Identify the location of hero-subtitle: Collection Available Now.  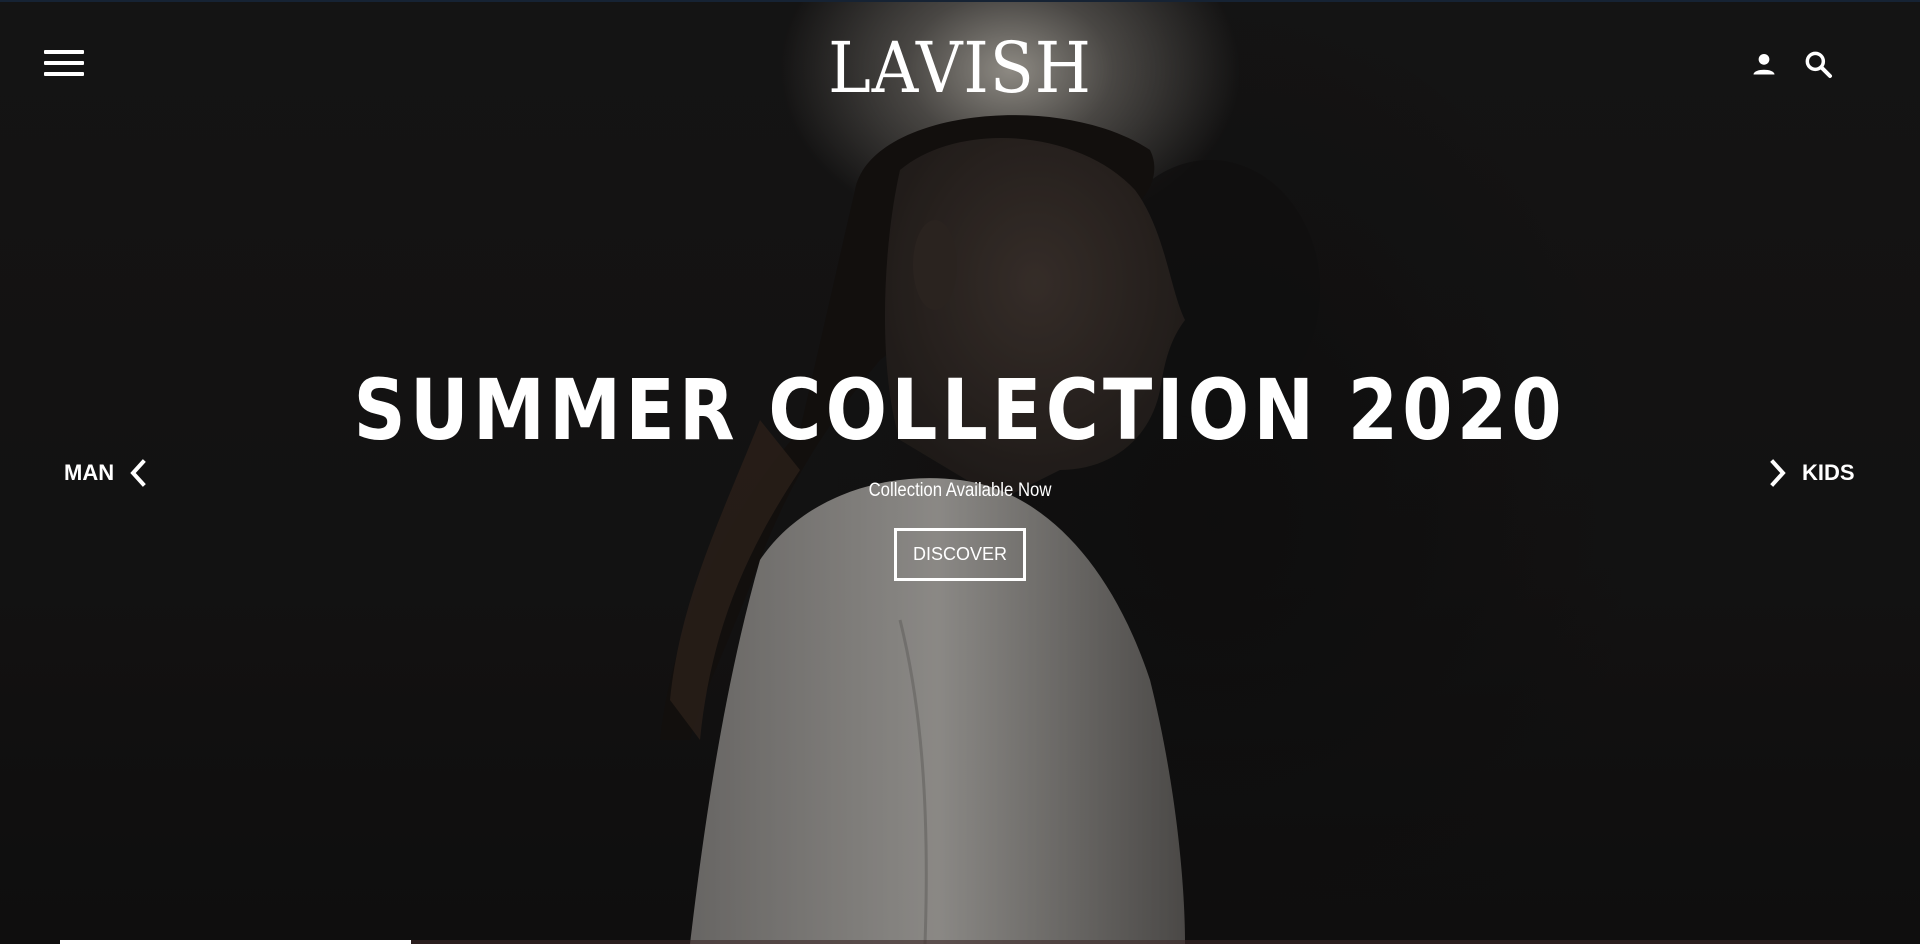
(960, 490).